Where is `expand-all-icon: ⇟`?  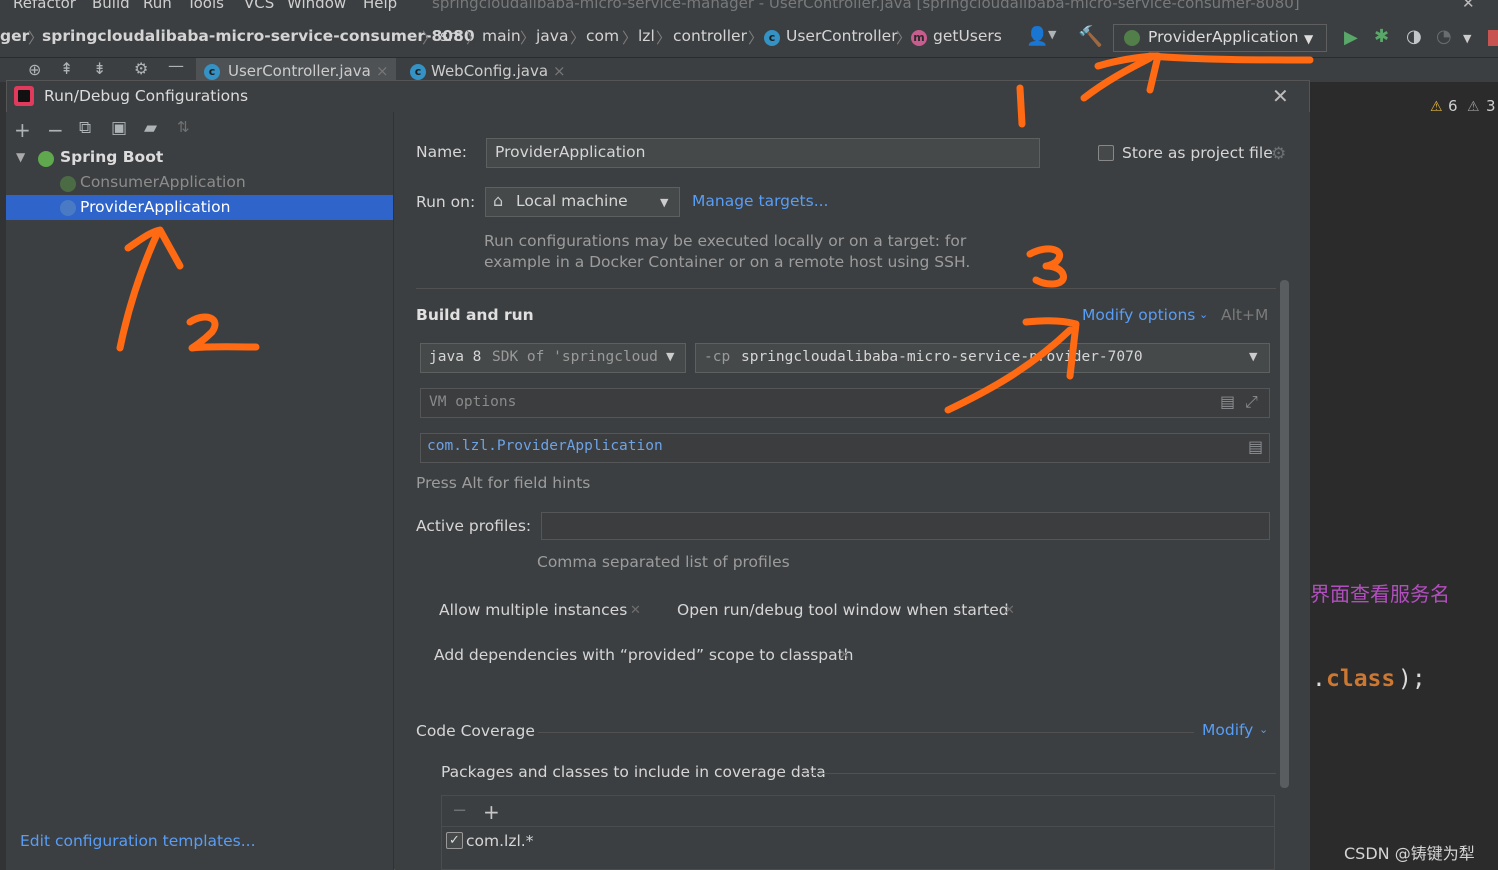 expand-all-icon: ⇟ is located at coordinates (99, 68).